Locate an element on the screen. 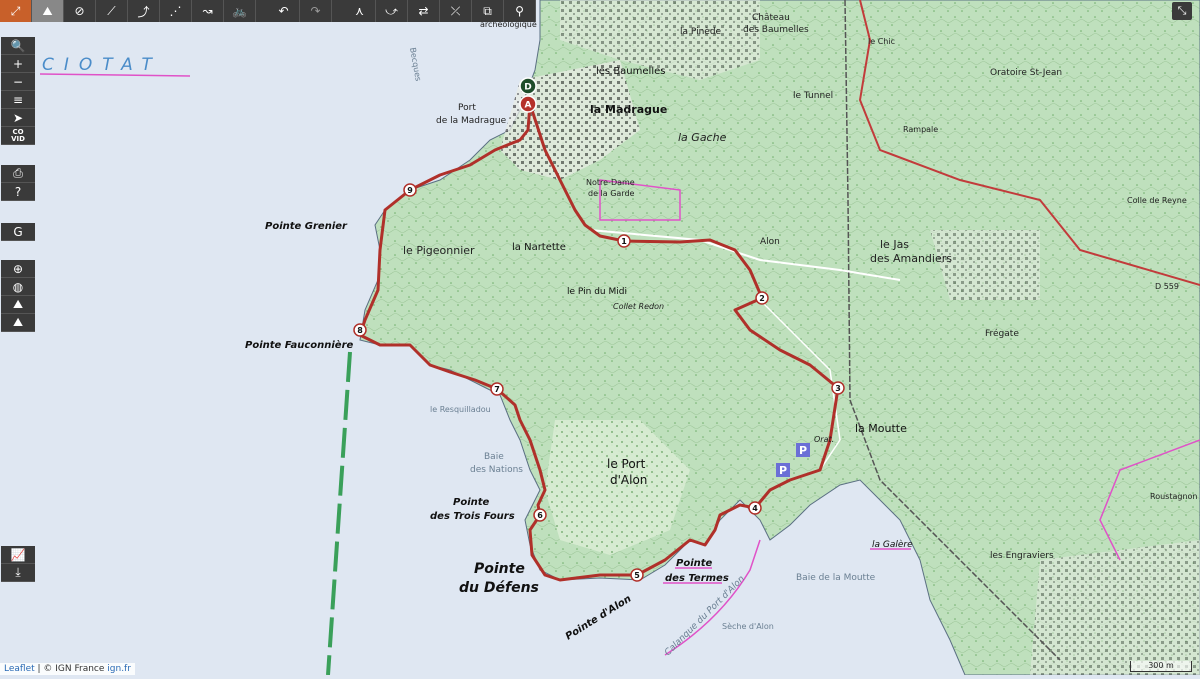  label-le-jas-2: des Amandiers is located at coordinates (911, 258).